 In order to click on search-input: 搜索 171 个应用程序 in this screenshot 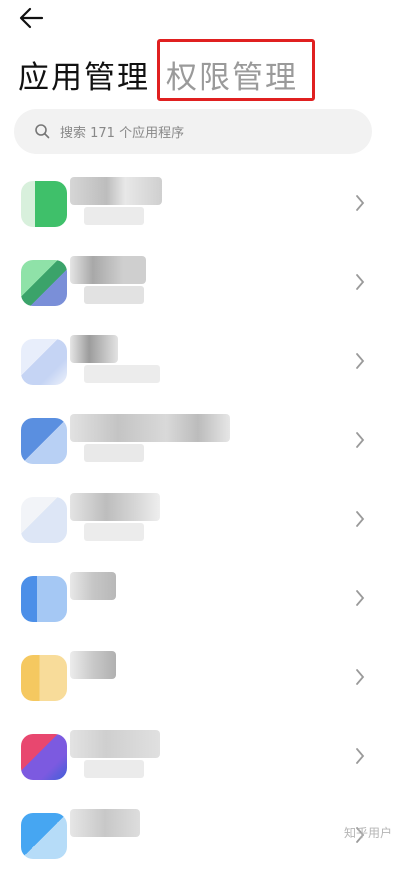, I will do `click(193, 131)`.